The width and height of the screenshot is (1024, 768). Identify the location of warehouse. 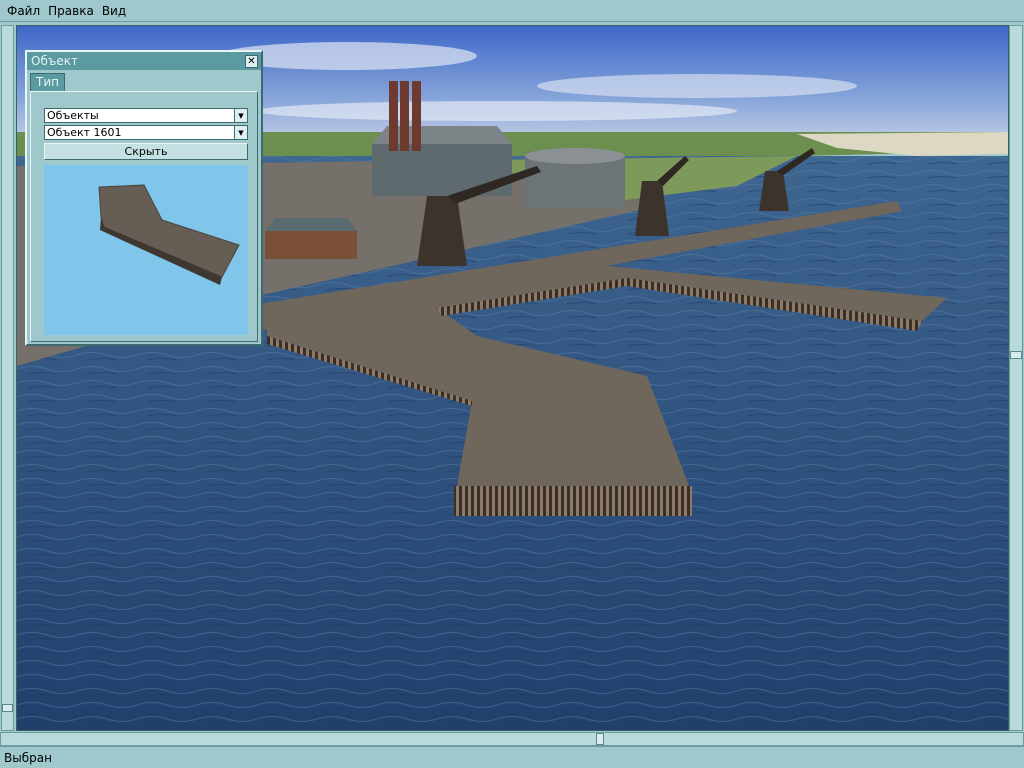
(311, 245).